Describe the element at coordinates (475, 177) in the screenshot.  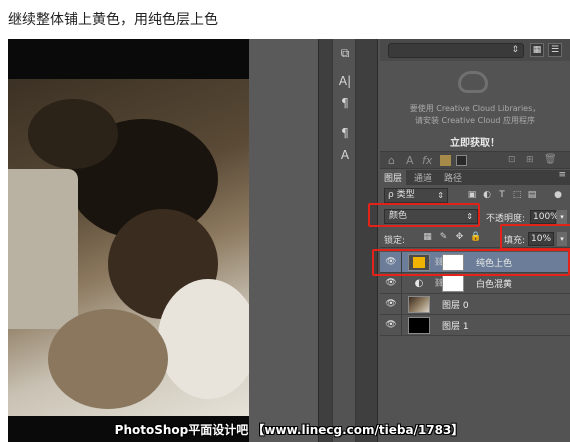
I see `layers-tabs: 图层 通道 路径 ≡` at that location.